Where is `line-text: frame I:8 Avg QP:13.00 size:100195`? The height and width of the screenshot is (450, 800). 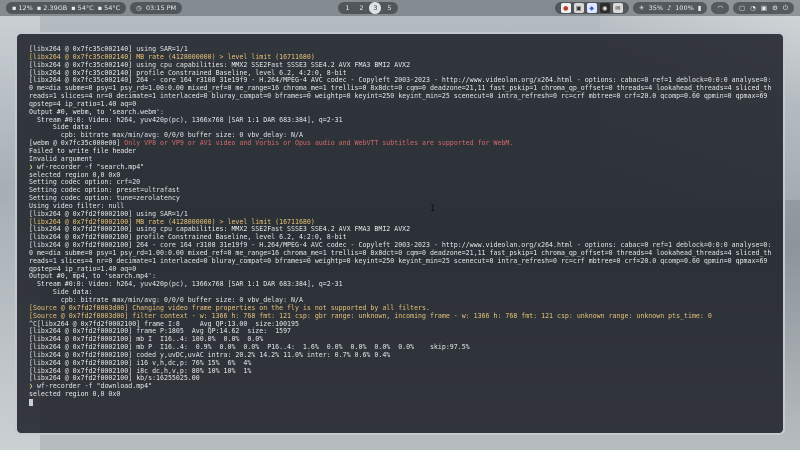 line-text: frame I:8 Avg QP:13.00 size:100195 is located at coordinates (219, 323).